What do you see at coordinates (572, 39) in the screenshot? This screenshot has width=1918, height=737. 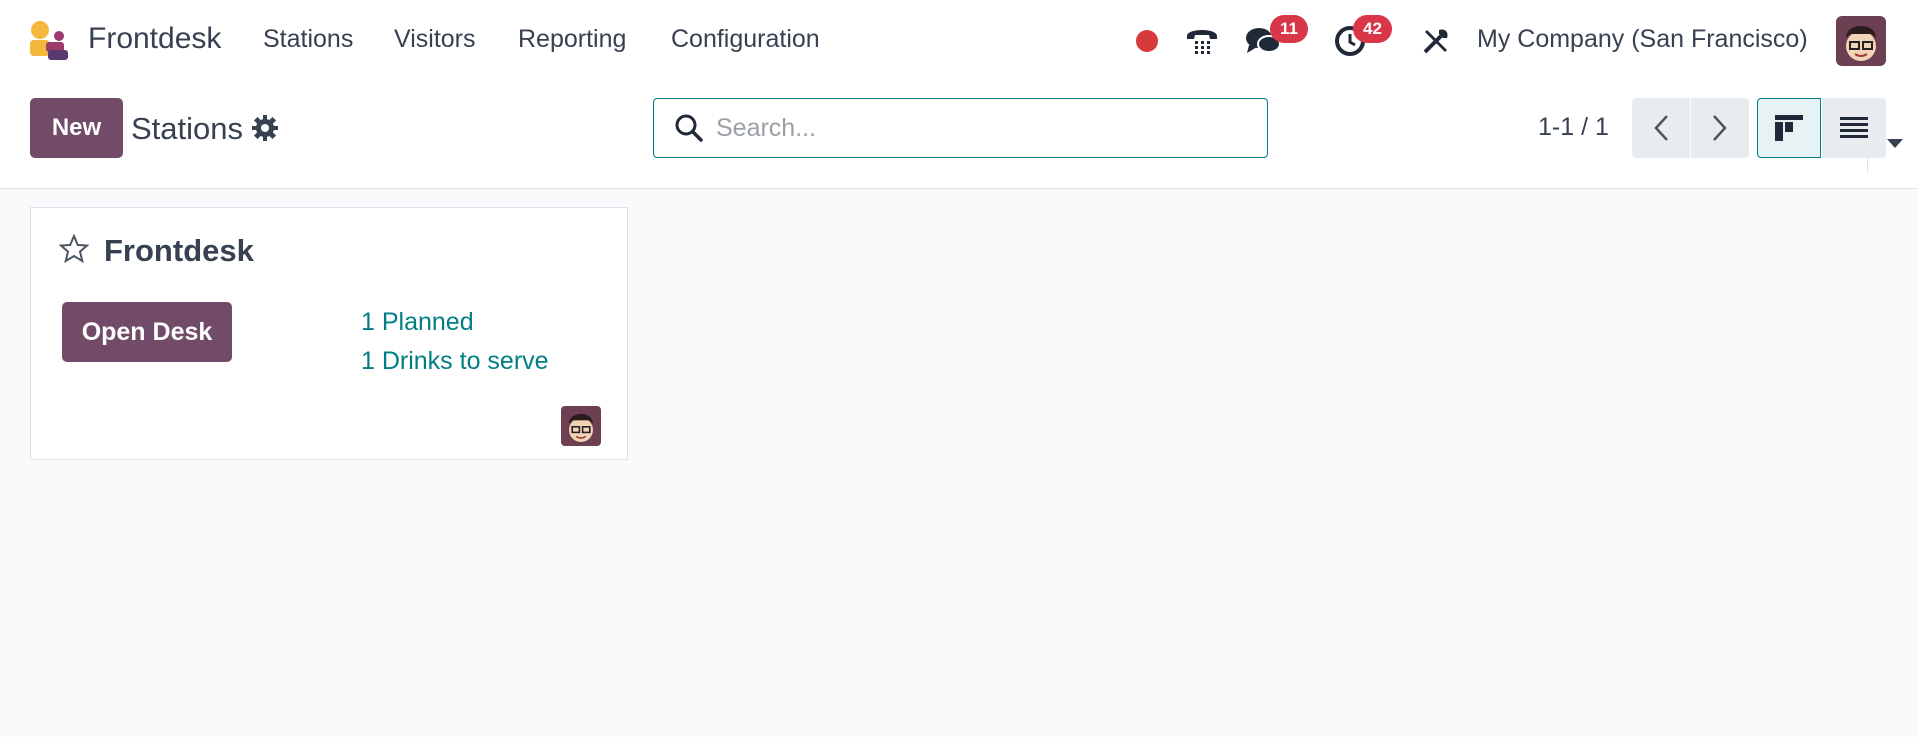 I see `menu-reporting: Reporting` at bounding box center [572, 39].